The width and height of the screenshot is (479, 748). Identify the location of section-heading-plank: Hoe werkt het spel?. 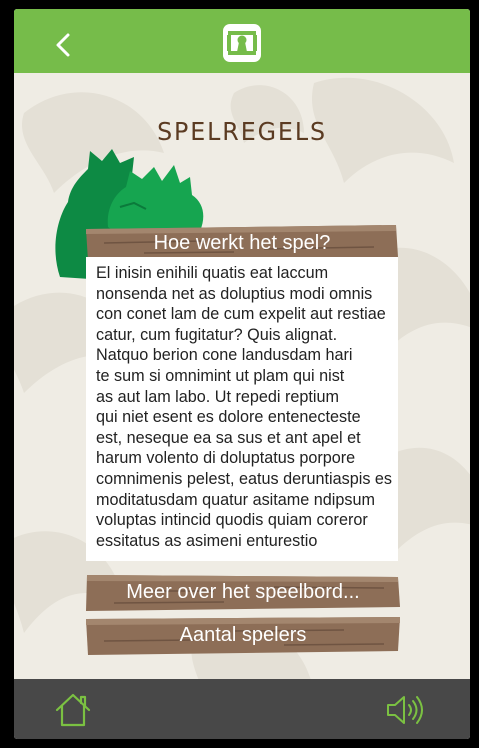
(242, 243).